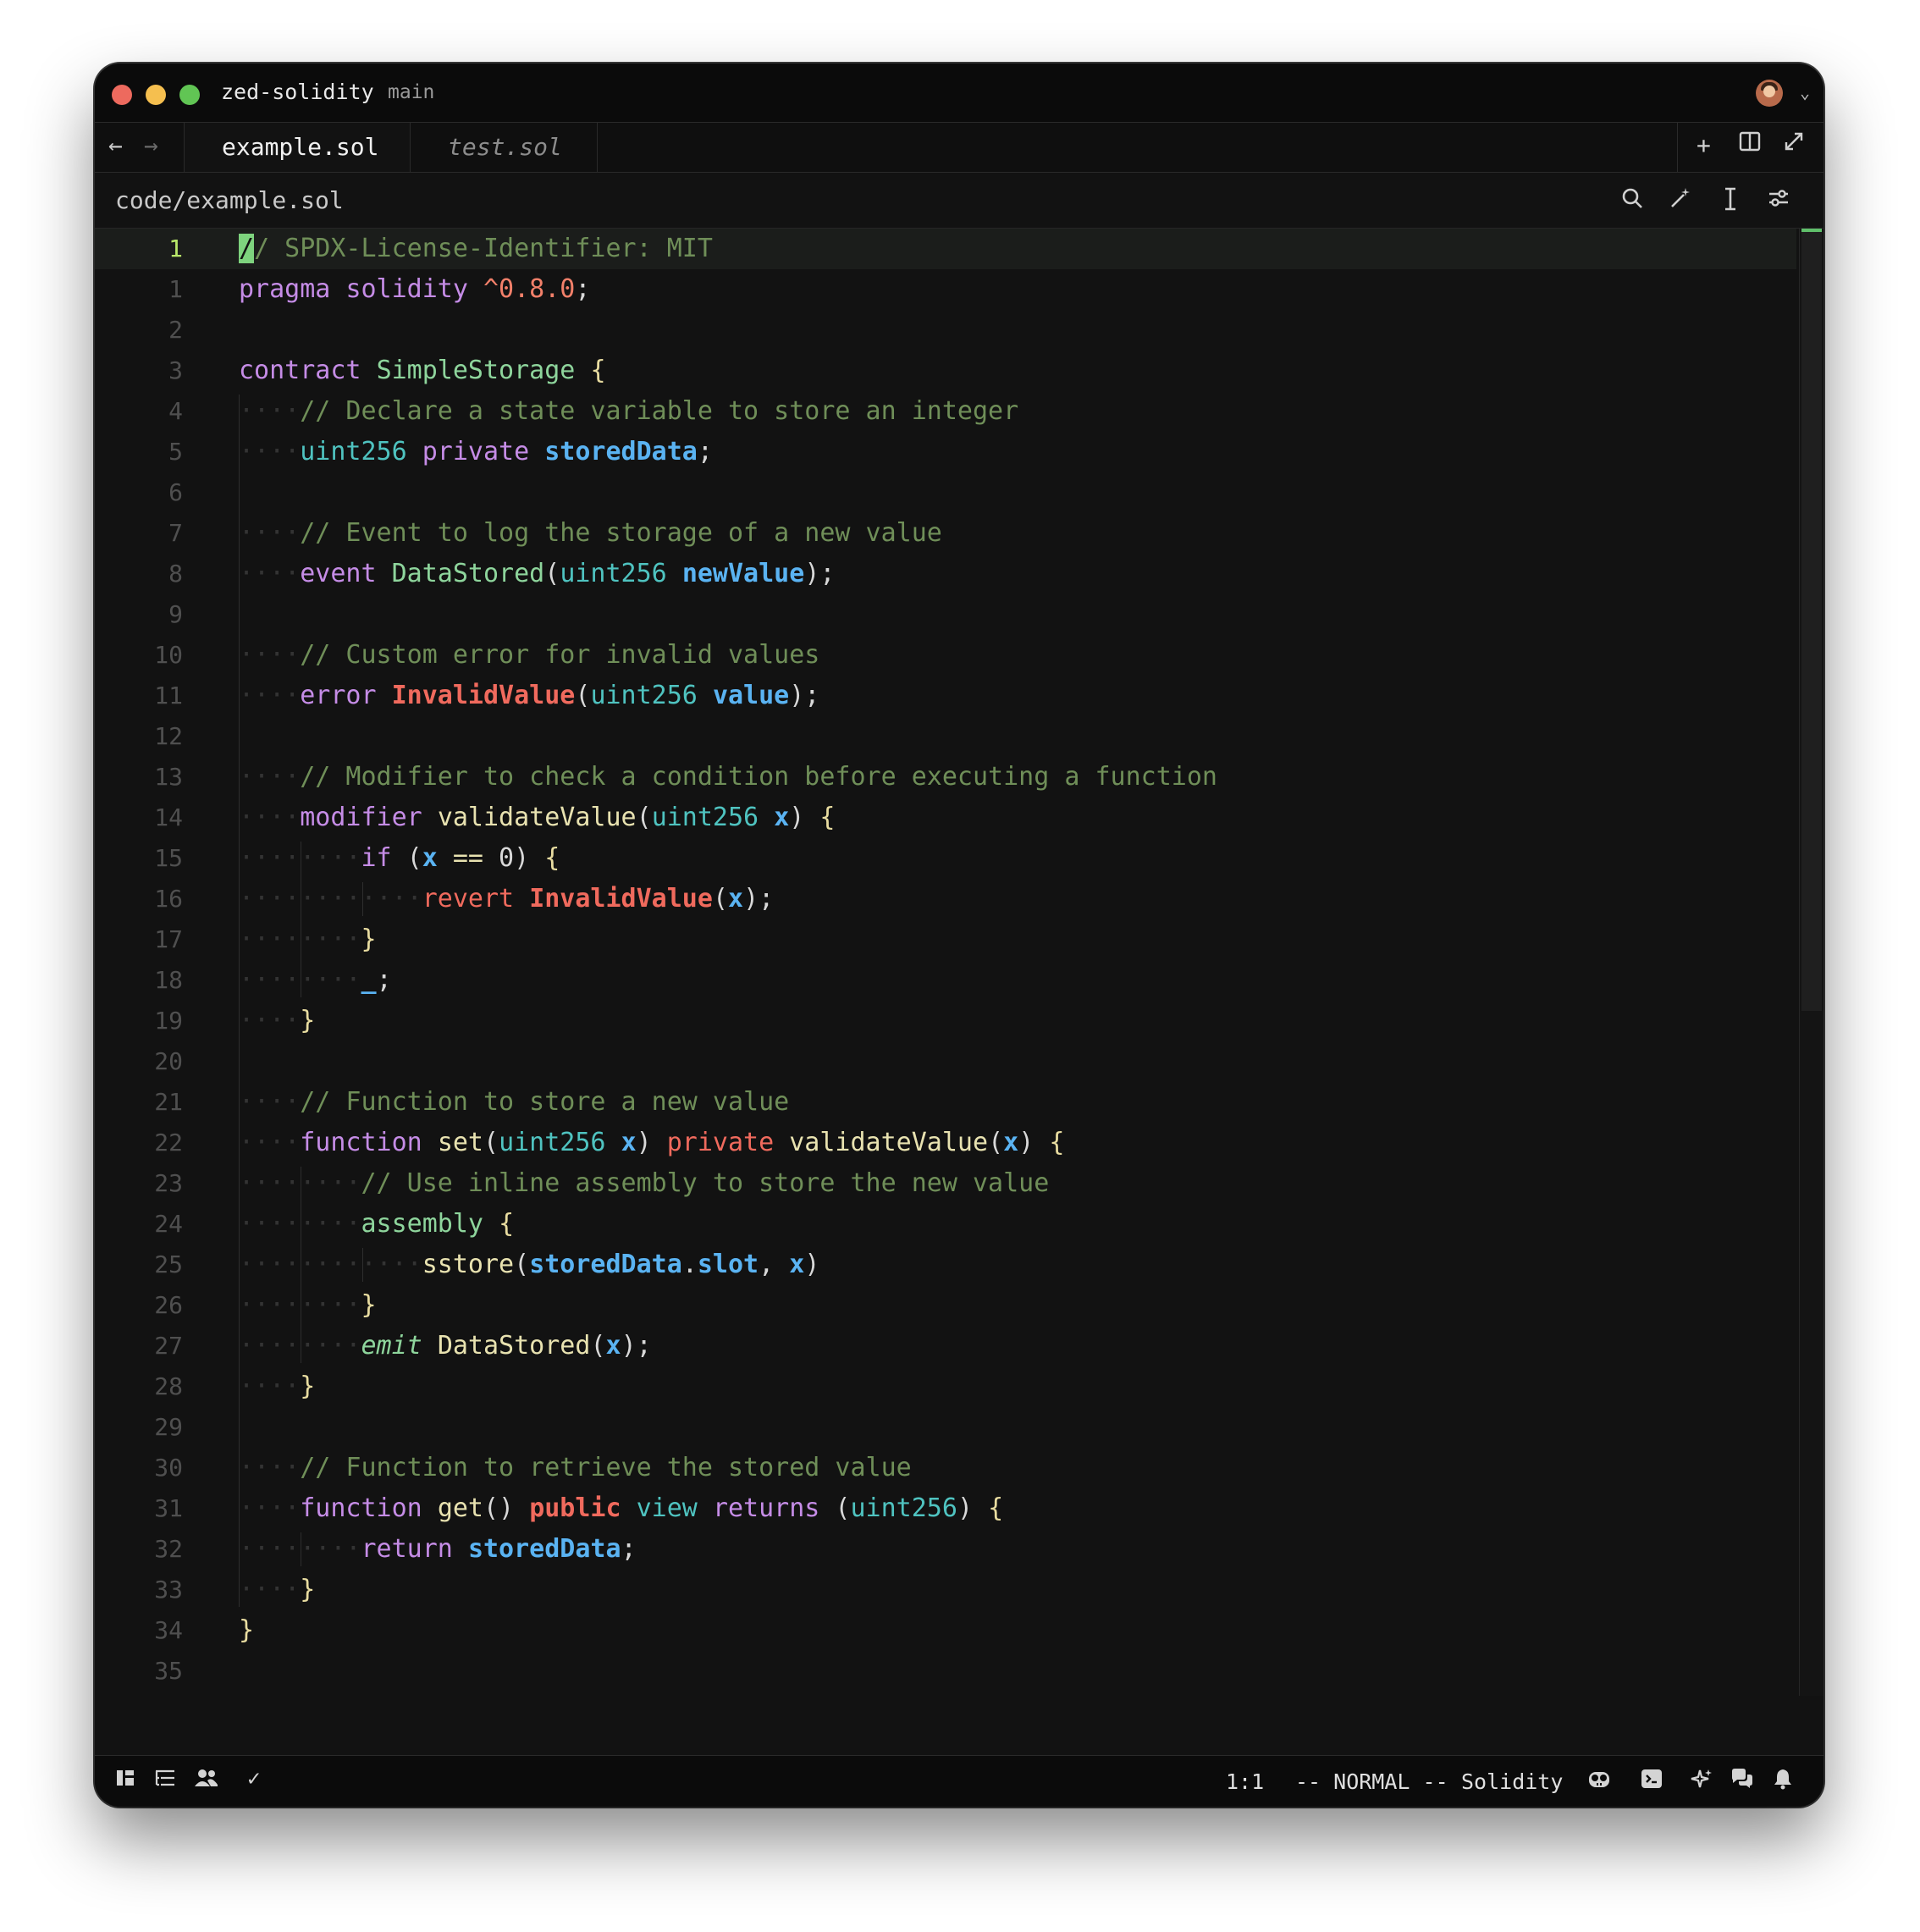 This screenshot has height=1932, width=1920. I want to click on text-cursor-icon, so click(1730, 202).